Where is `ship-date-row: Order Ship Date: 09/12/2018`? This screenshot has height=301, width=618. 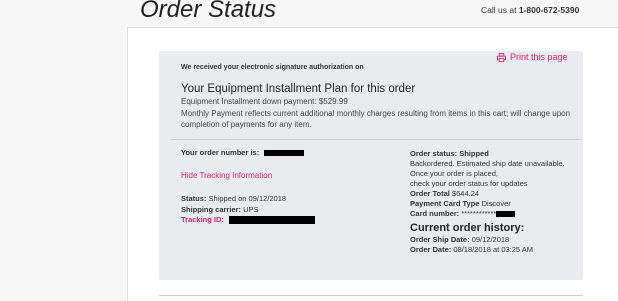 ship-date-row: Order Ship Date: 09/12/2018 is located at coordinates (496, 240).